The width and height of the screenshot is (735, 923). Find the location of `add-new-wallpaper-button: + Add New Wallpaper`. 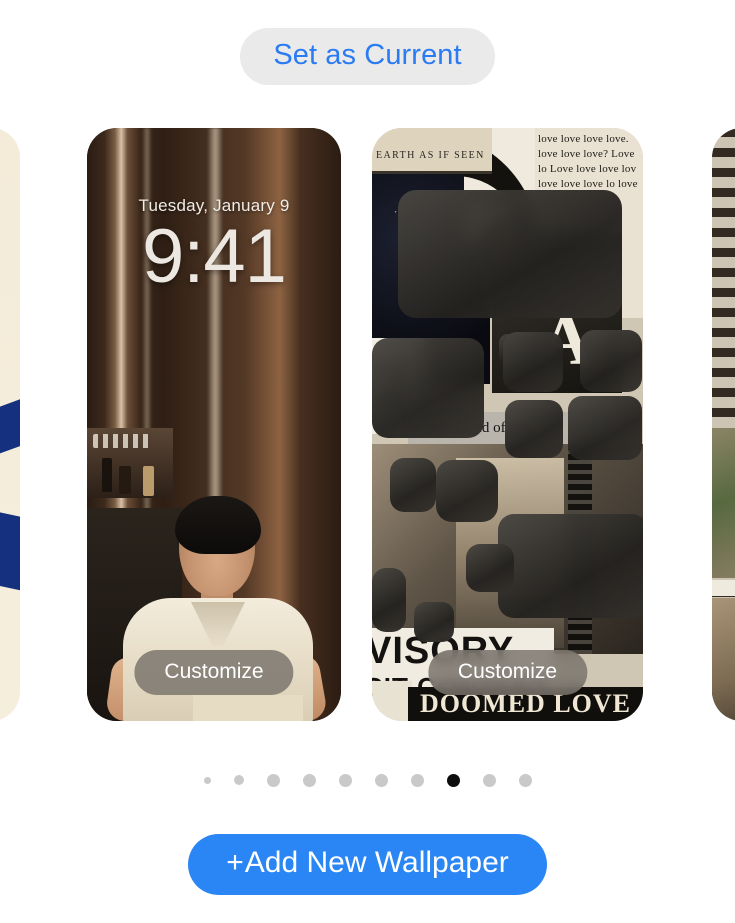

add-new-wallpaper-button: + Add New Wallpaper is located at coordinates (367, 864).